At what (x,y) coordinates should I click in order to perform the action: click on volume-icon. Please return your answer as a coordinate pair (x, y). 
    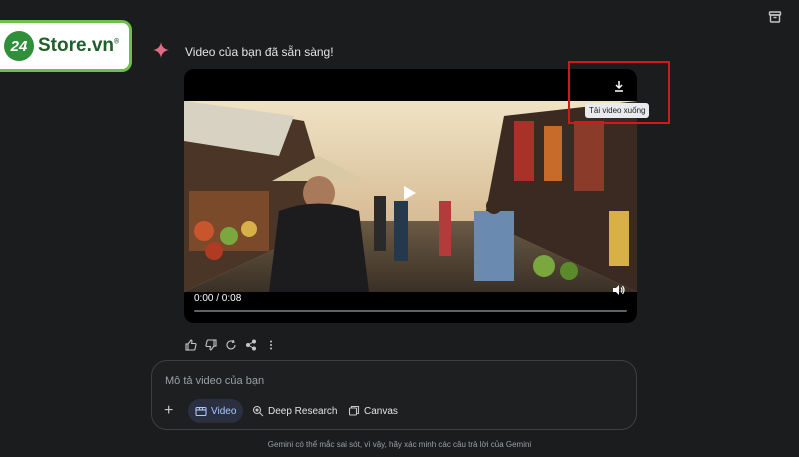
    Looking at the image, I should click on (619, 290).